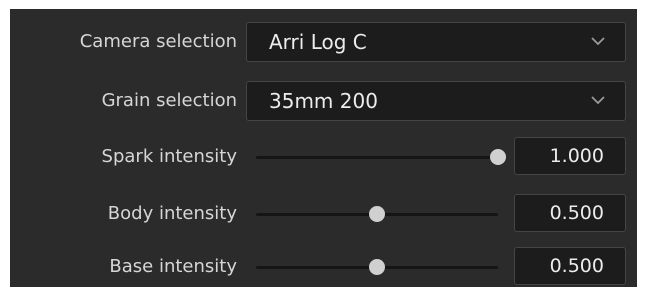  What do you see at coordinates (436, 42) in the screenshot?
I see `camera-selection-dropdown: Arri Log C` at bounding box center [436, 42].